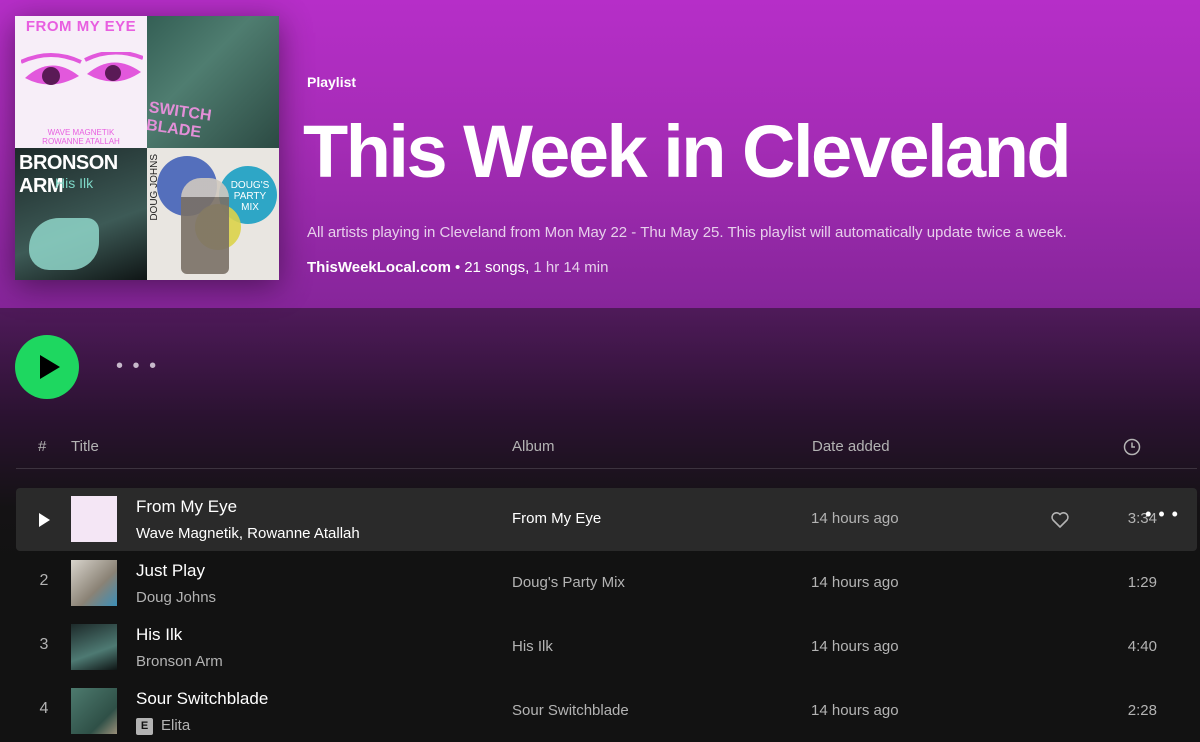  What do you see at coordinates (154, 187) in the screenshot?
I see `cover-tile-artist: DOUG JOHNS` at bounding box center [154, 187].